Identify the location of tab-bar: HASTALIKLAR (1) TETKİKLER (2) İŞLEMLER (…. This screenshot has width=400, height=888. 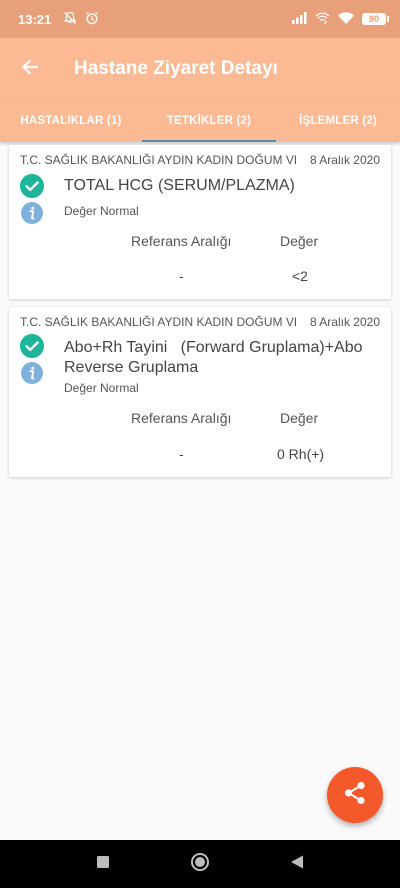
(200, 121).